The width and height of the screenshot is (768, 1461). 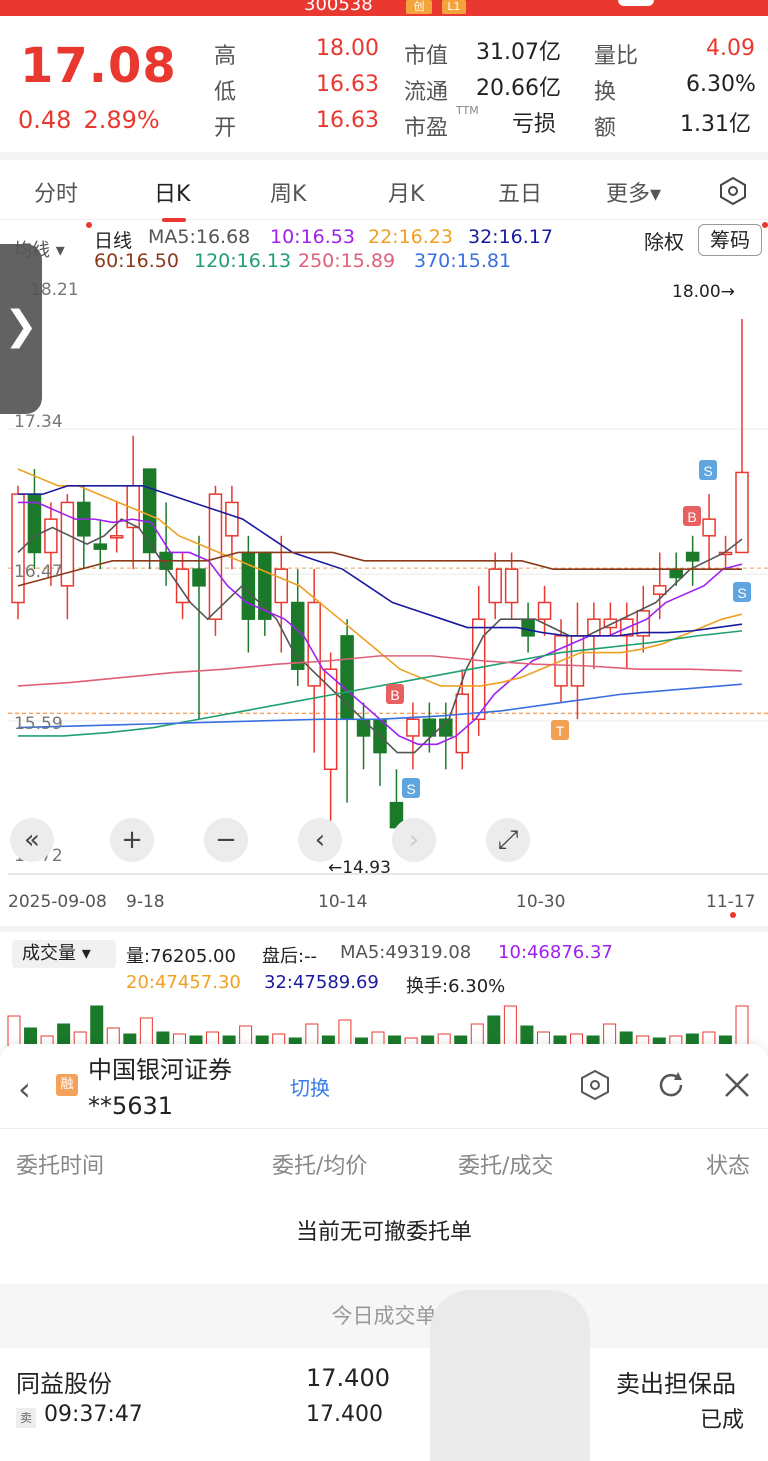 What do you see at coordinates (394, 695) in the screenshot?
I see `buy-marker-label: B` at bounding box center [394, 695].